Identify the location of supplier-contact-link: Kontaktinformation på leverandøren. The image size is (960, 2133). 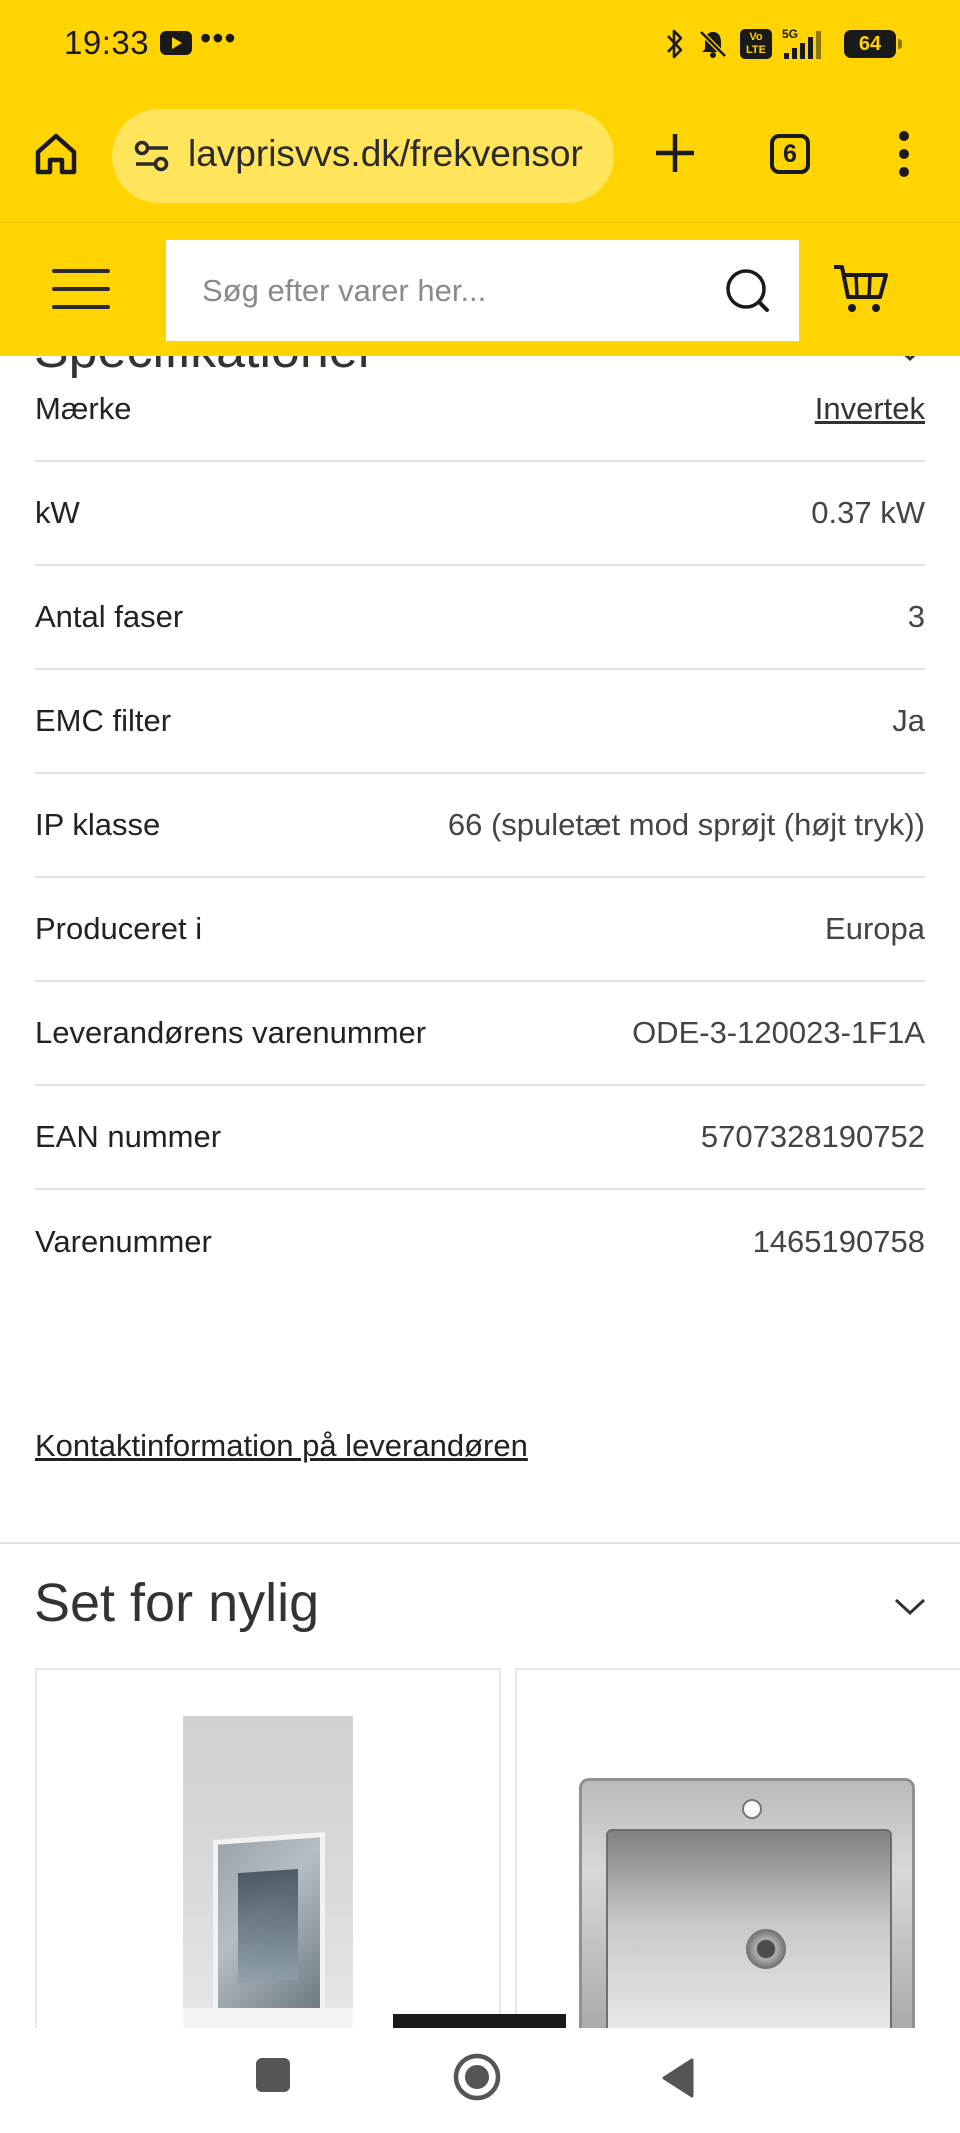
(281, 1446).